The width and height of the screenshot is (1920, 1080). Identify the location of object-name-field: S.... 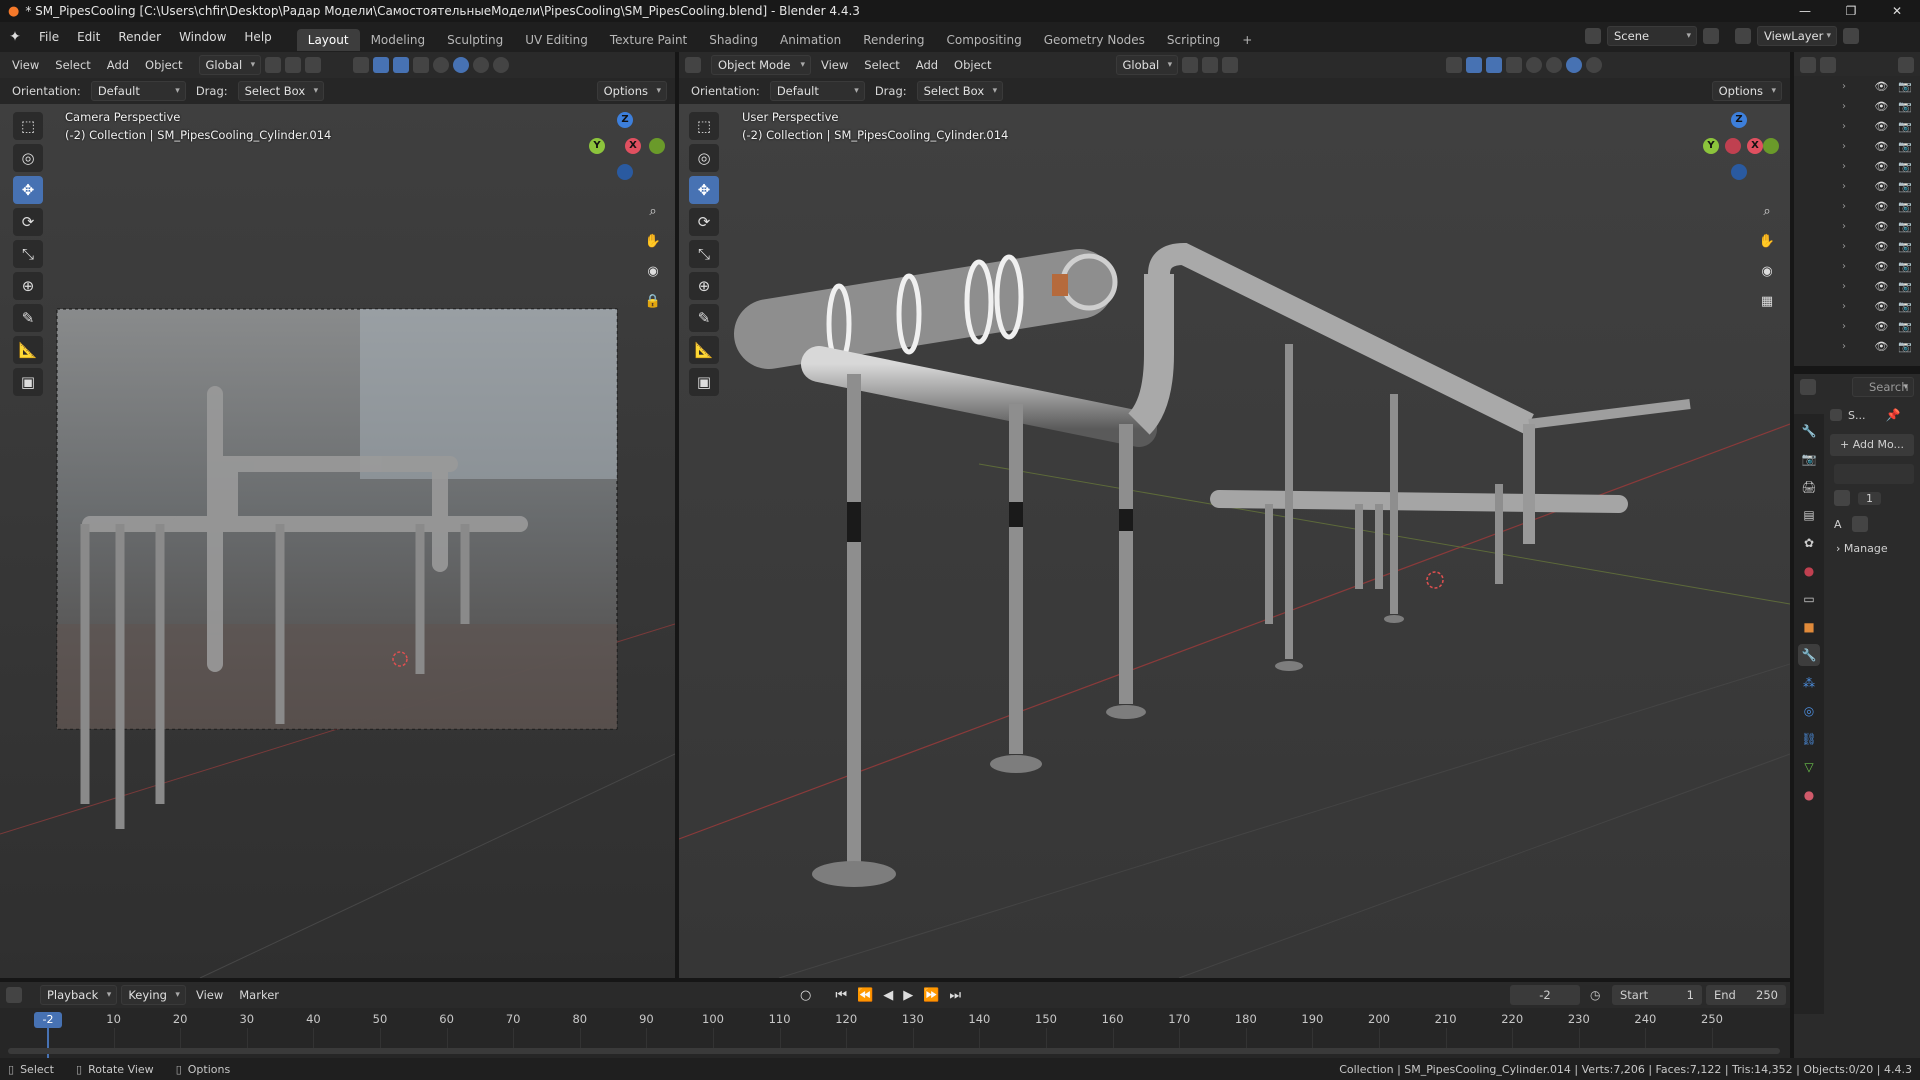
(1856, 415).